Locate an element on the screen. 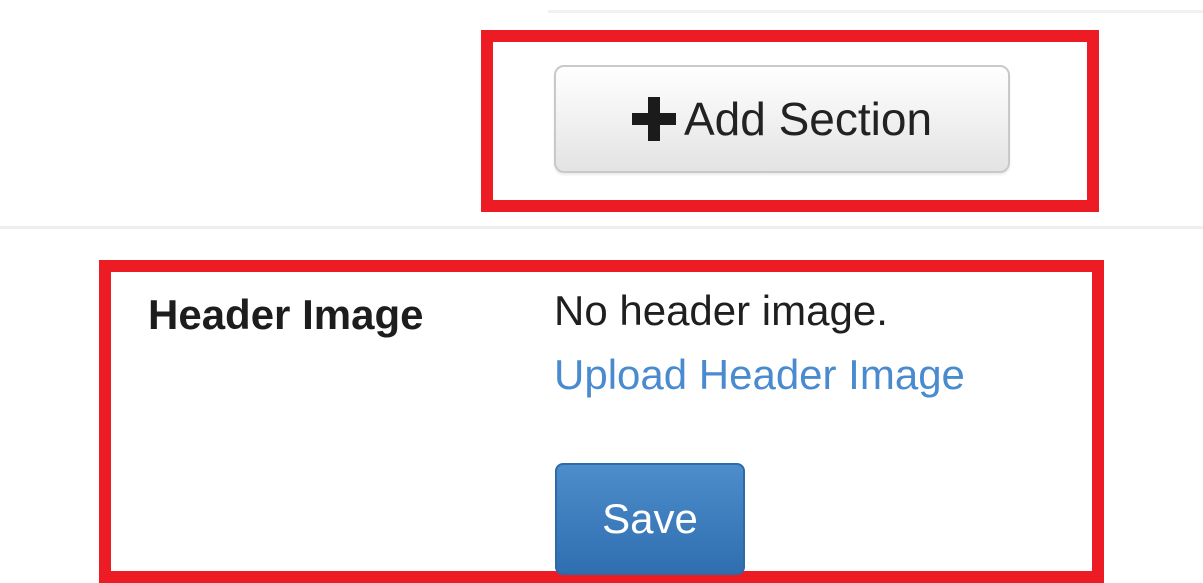 The height and width of the screenshot is (583, 1203). add-section-button: Add Section is located at coordinates (782, 119).